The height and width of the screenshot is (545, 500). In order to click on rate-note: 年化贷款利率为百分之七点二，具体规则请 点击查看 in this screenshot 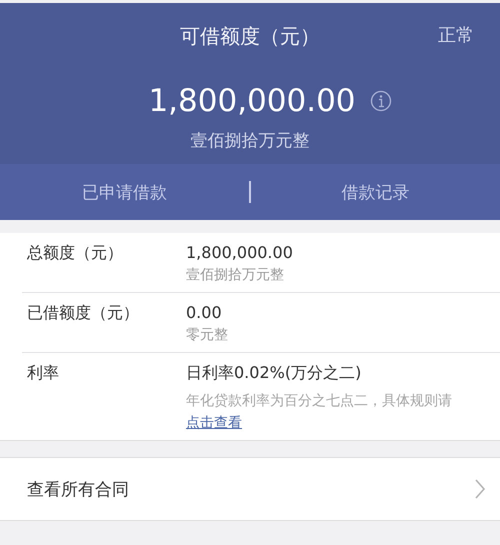, I will do `click(319, 412)`.